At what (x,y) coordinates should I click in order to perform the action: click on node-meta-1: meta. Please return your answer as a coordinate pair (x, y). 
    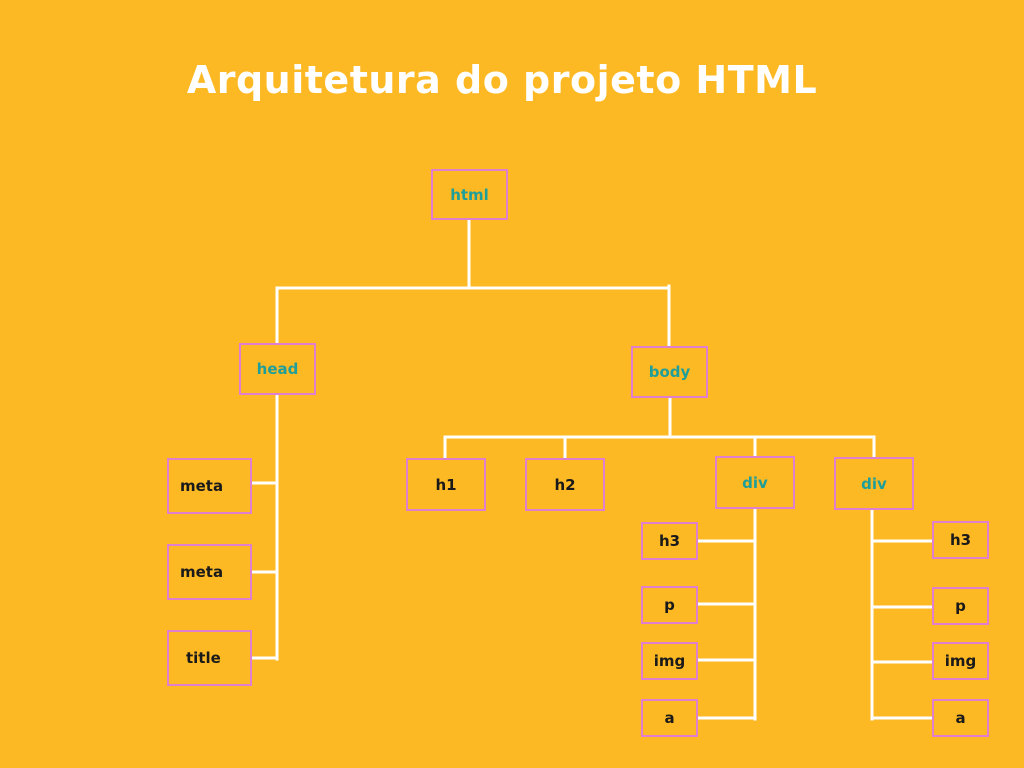
    Looking at the image, I should click on (209, 486).